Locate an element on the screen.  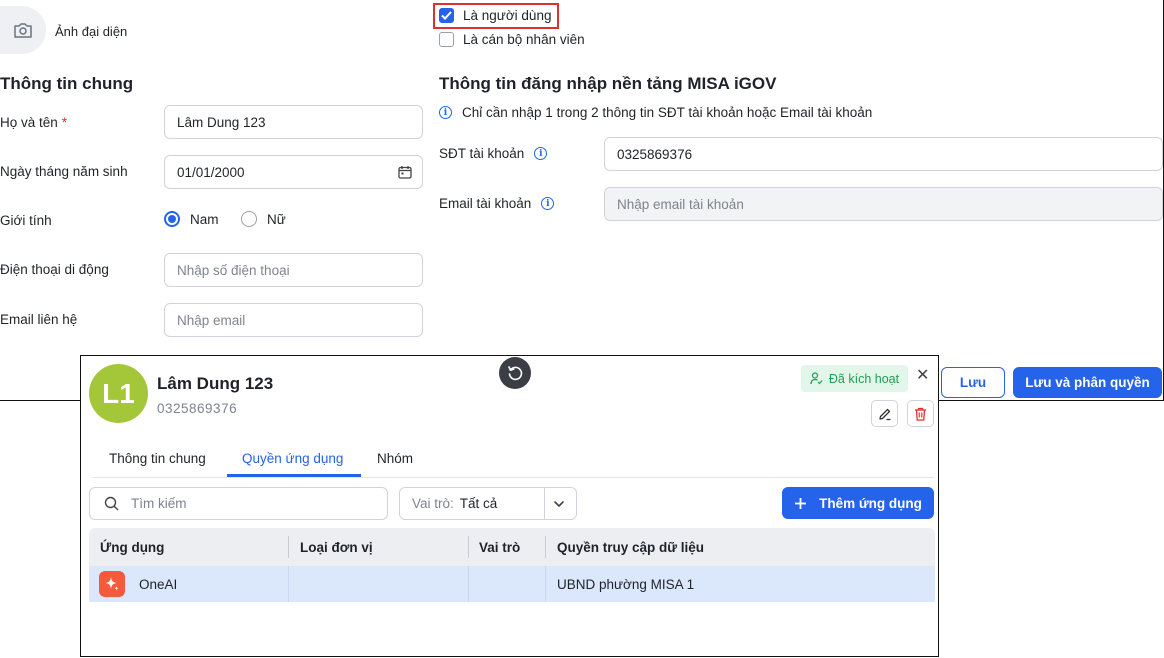
cell-data-access: UBND phường MISA 1 is located at coordinates (626, 584).